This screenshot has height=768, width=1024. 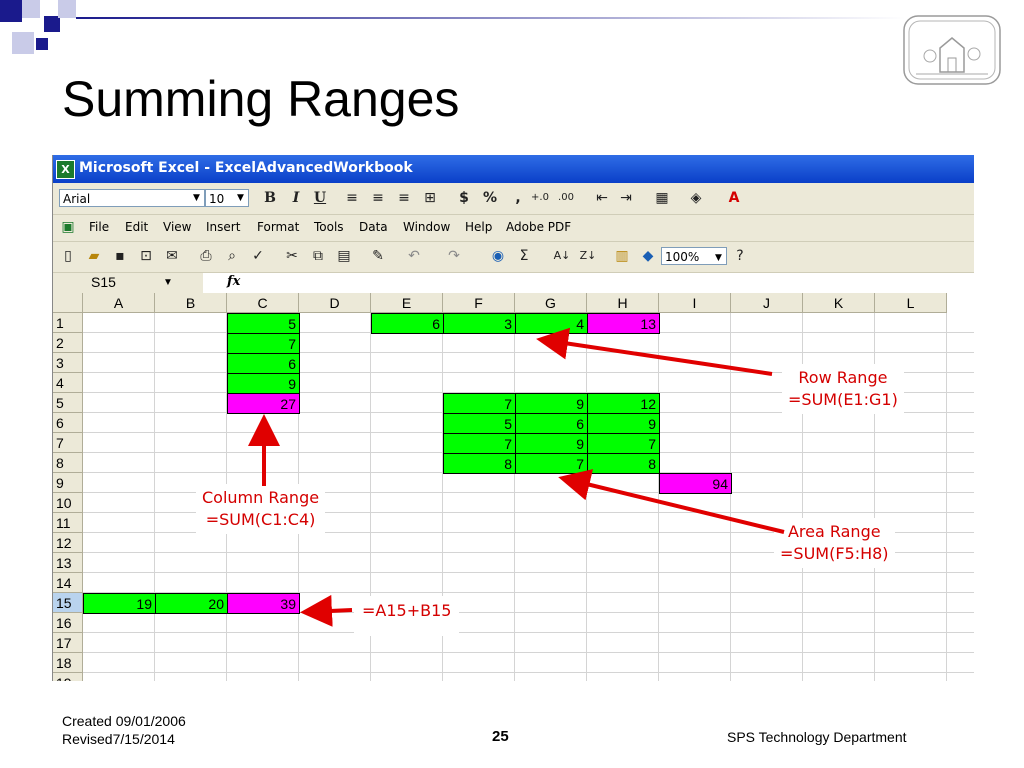 What do you see at coordinates (296, 198) in the screenshot?
I see `italic-button: I` at bounding box center [296, 198].